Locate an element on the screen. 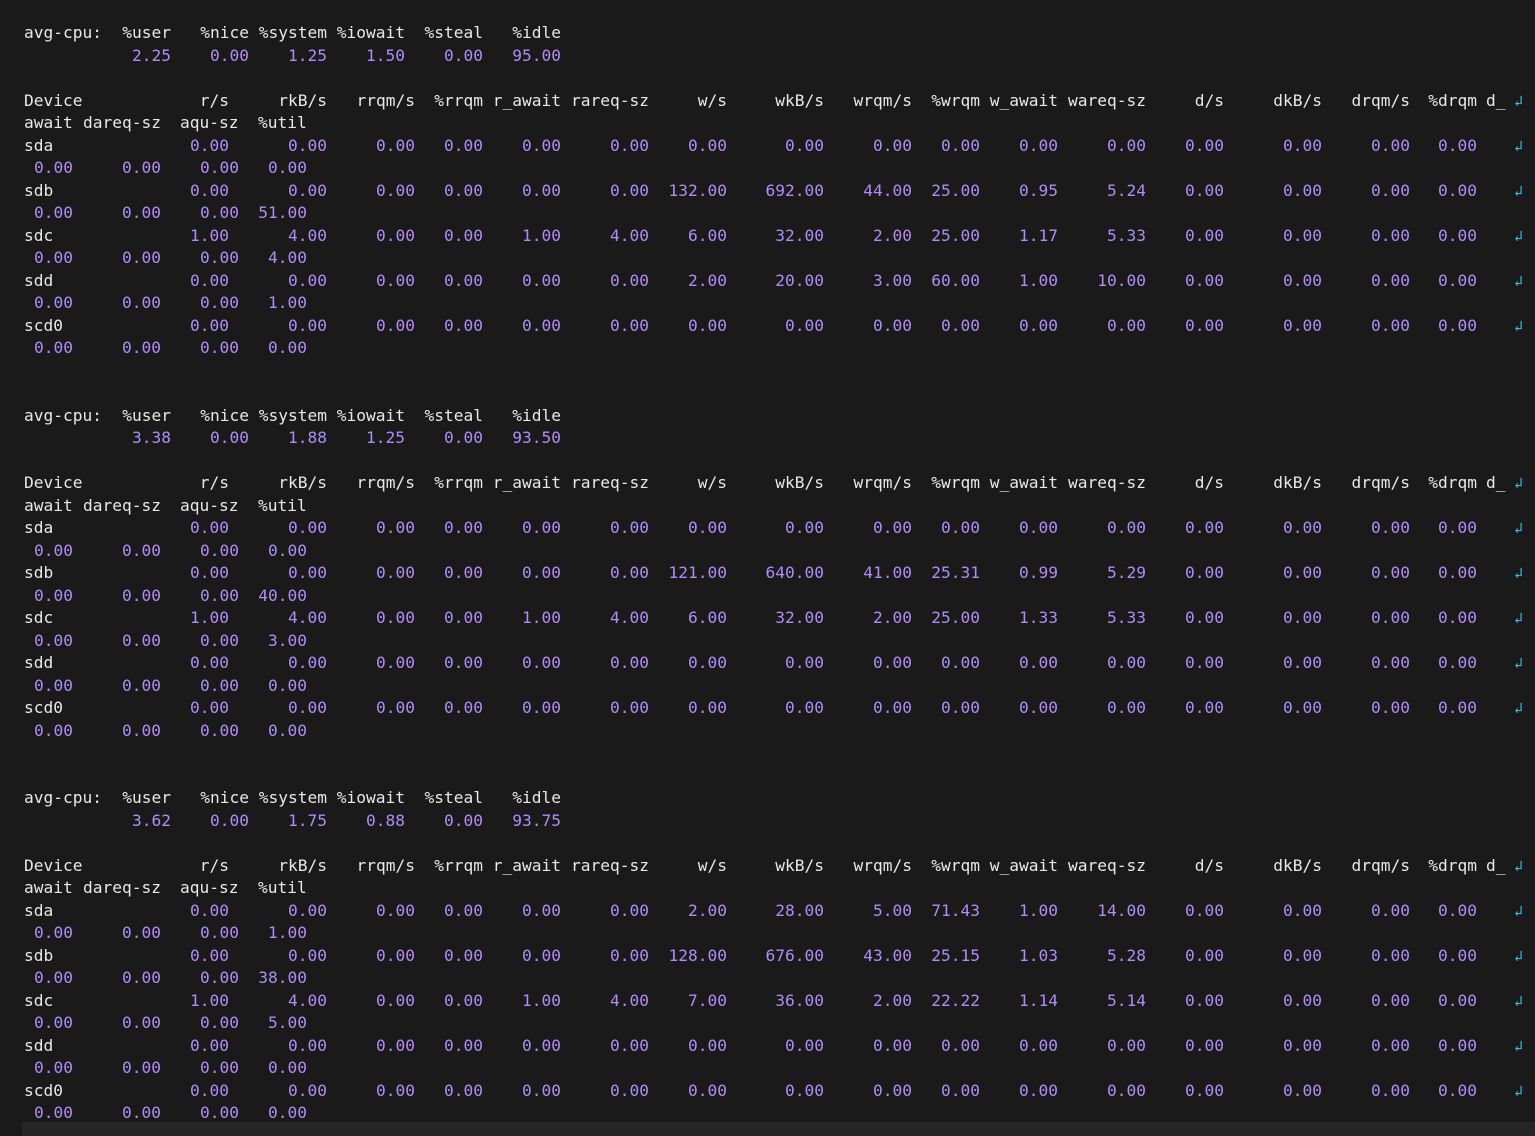 This screenshot has height=1136, width=1535. device-column-header: await is located at coordinates (48, 505).